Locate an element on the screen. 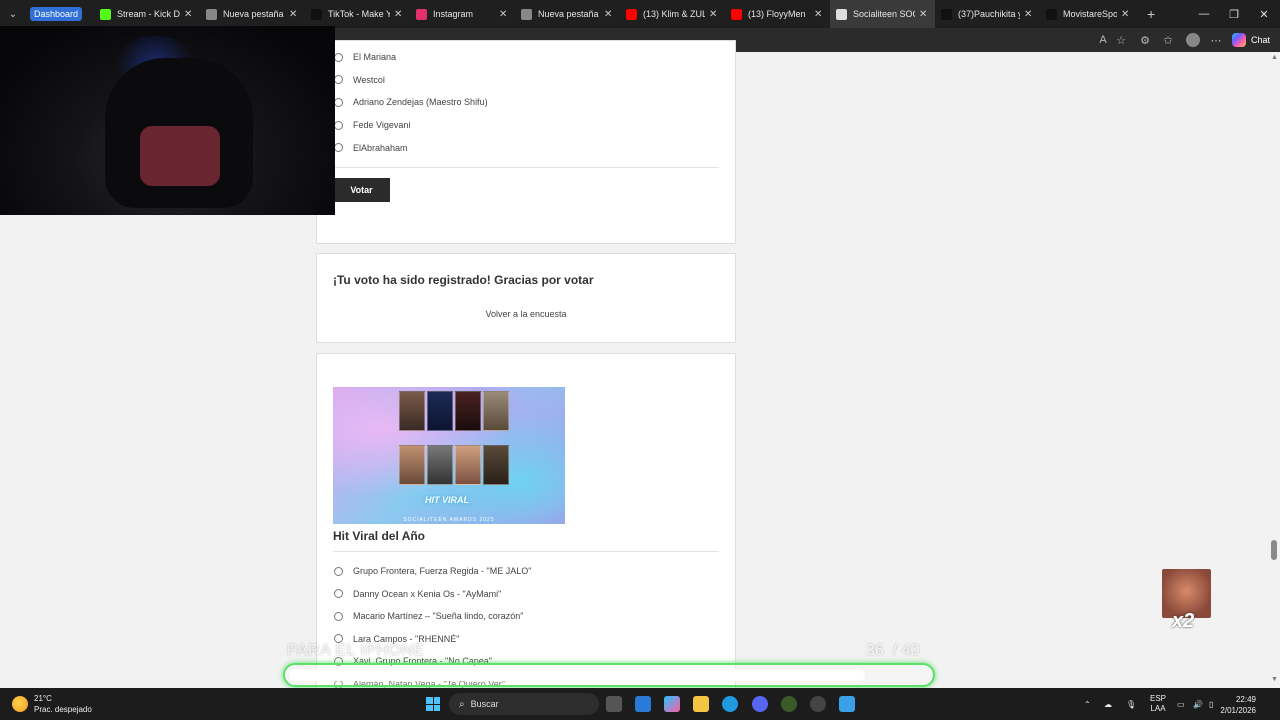 The image size is (1280, 720). taskbar-search: ⌕ Buscar is located at coordinates (524, 704).